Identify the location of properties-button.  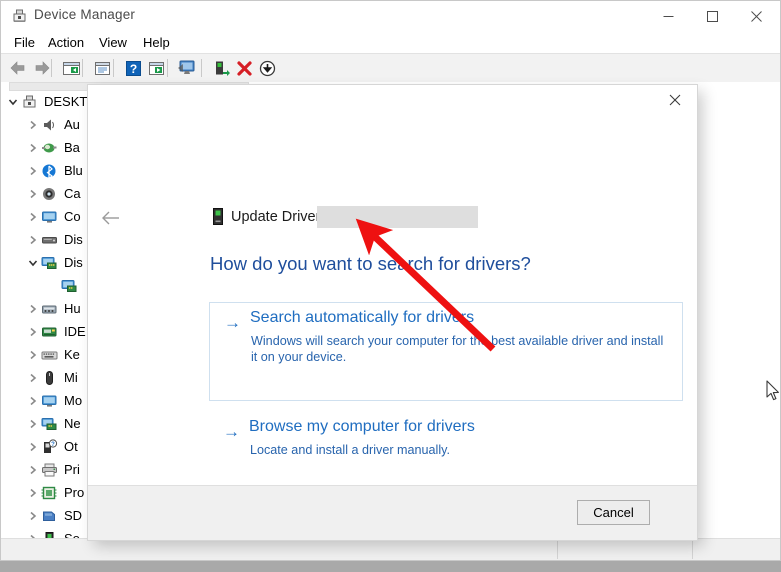
(102, 68).